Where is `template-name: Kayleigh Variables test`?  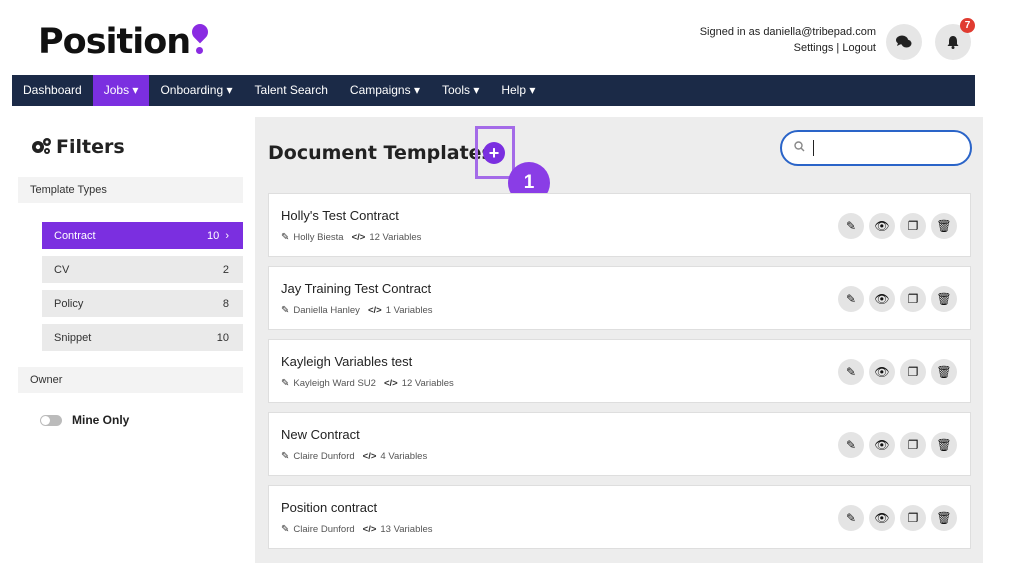 template-name: Kayleigh Variables test is located at coordinates (346, 361).